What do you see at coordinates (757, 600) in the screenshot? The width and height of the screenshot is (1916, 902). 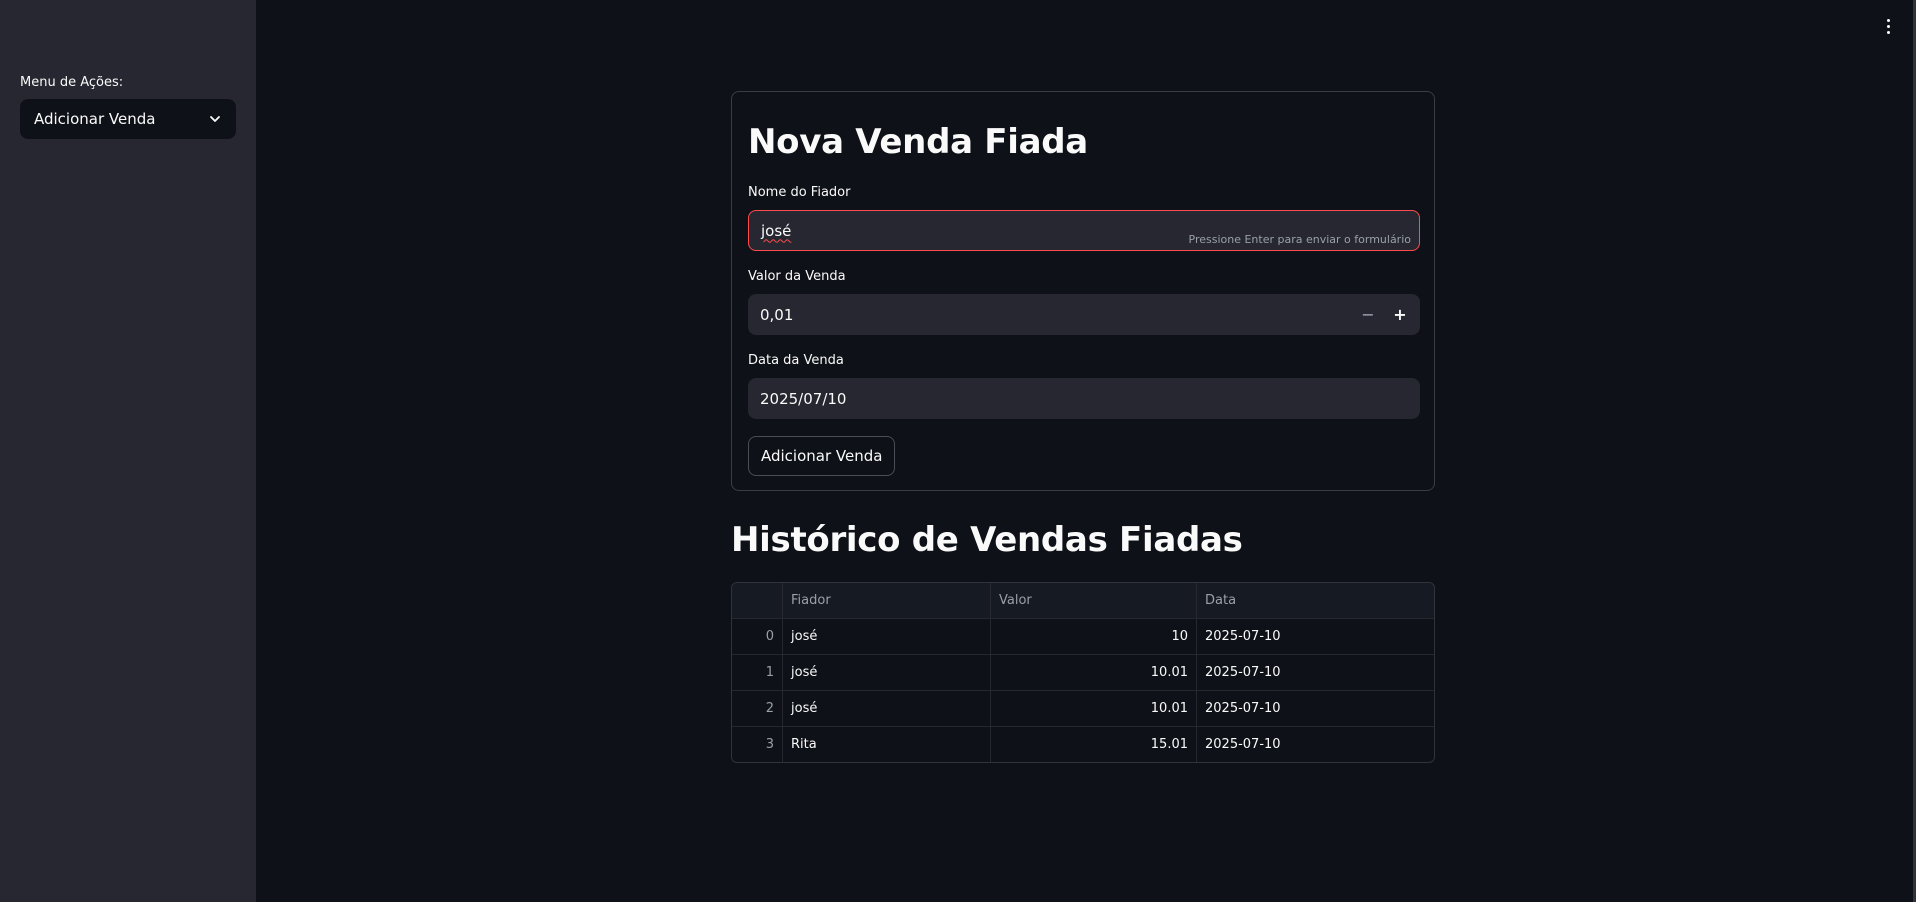 I see `column-header-index` at bounding box center [757, 600].